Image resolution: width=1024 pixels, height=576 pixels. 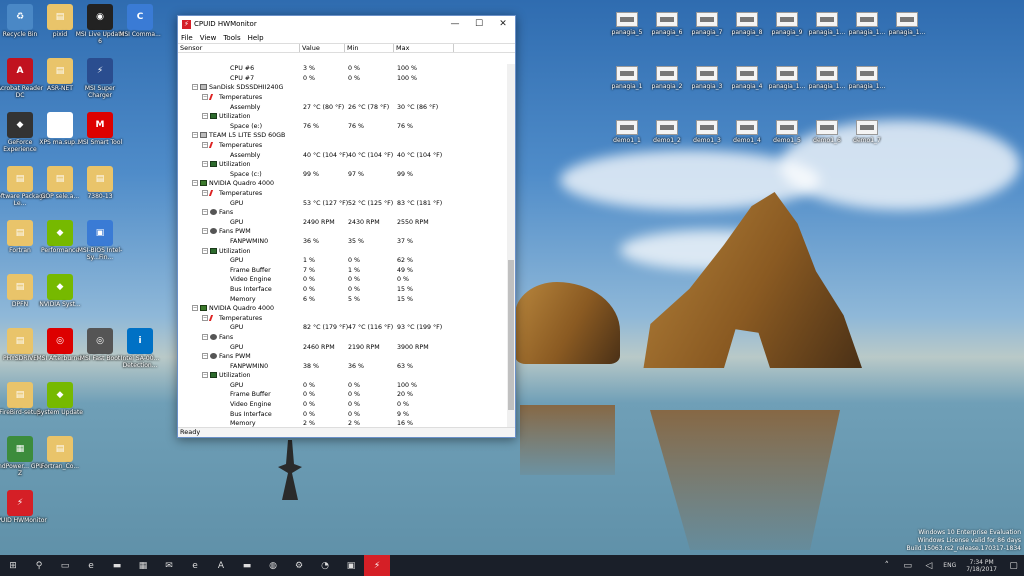 I want to click on sensor-row: Space (e:) 76 % 76 % 76 %, so click(x=343, y=127).